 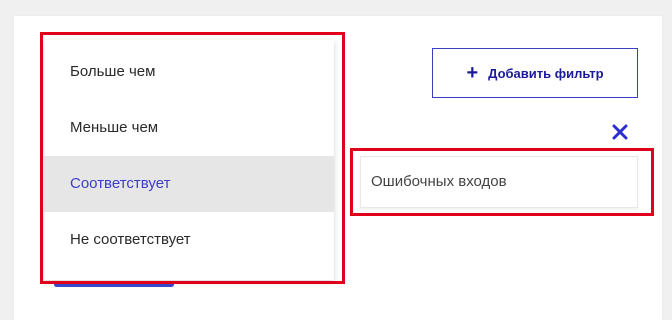 I want to click on dropdown-item-does-not-match: Не соответствует, so click(x=189, y=240).